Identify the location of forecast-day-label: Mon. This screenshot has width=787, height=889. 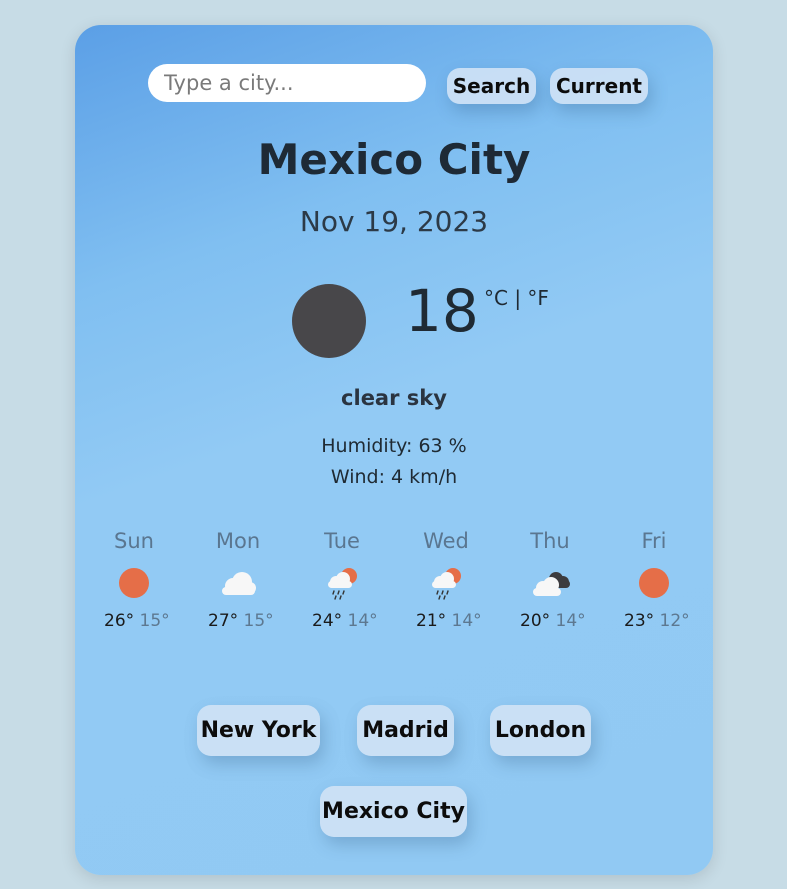
(238, 541).